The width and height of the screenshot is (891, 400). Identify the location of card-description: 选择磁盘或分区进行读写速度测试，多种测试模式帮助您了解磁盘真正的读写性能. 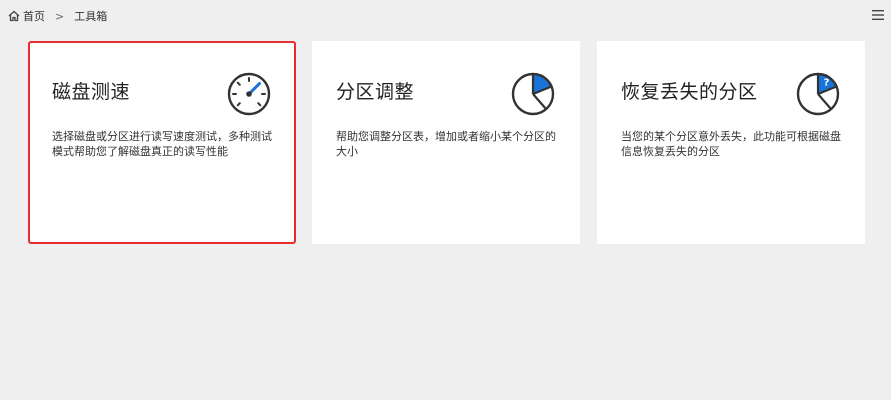
(162, 144).